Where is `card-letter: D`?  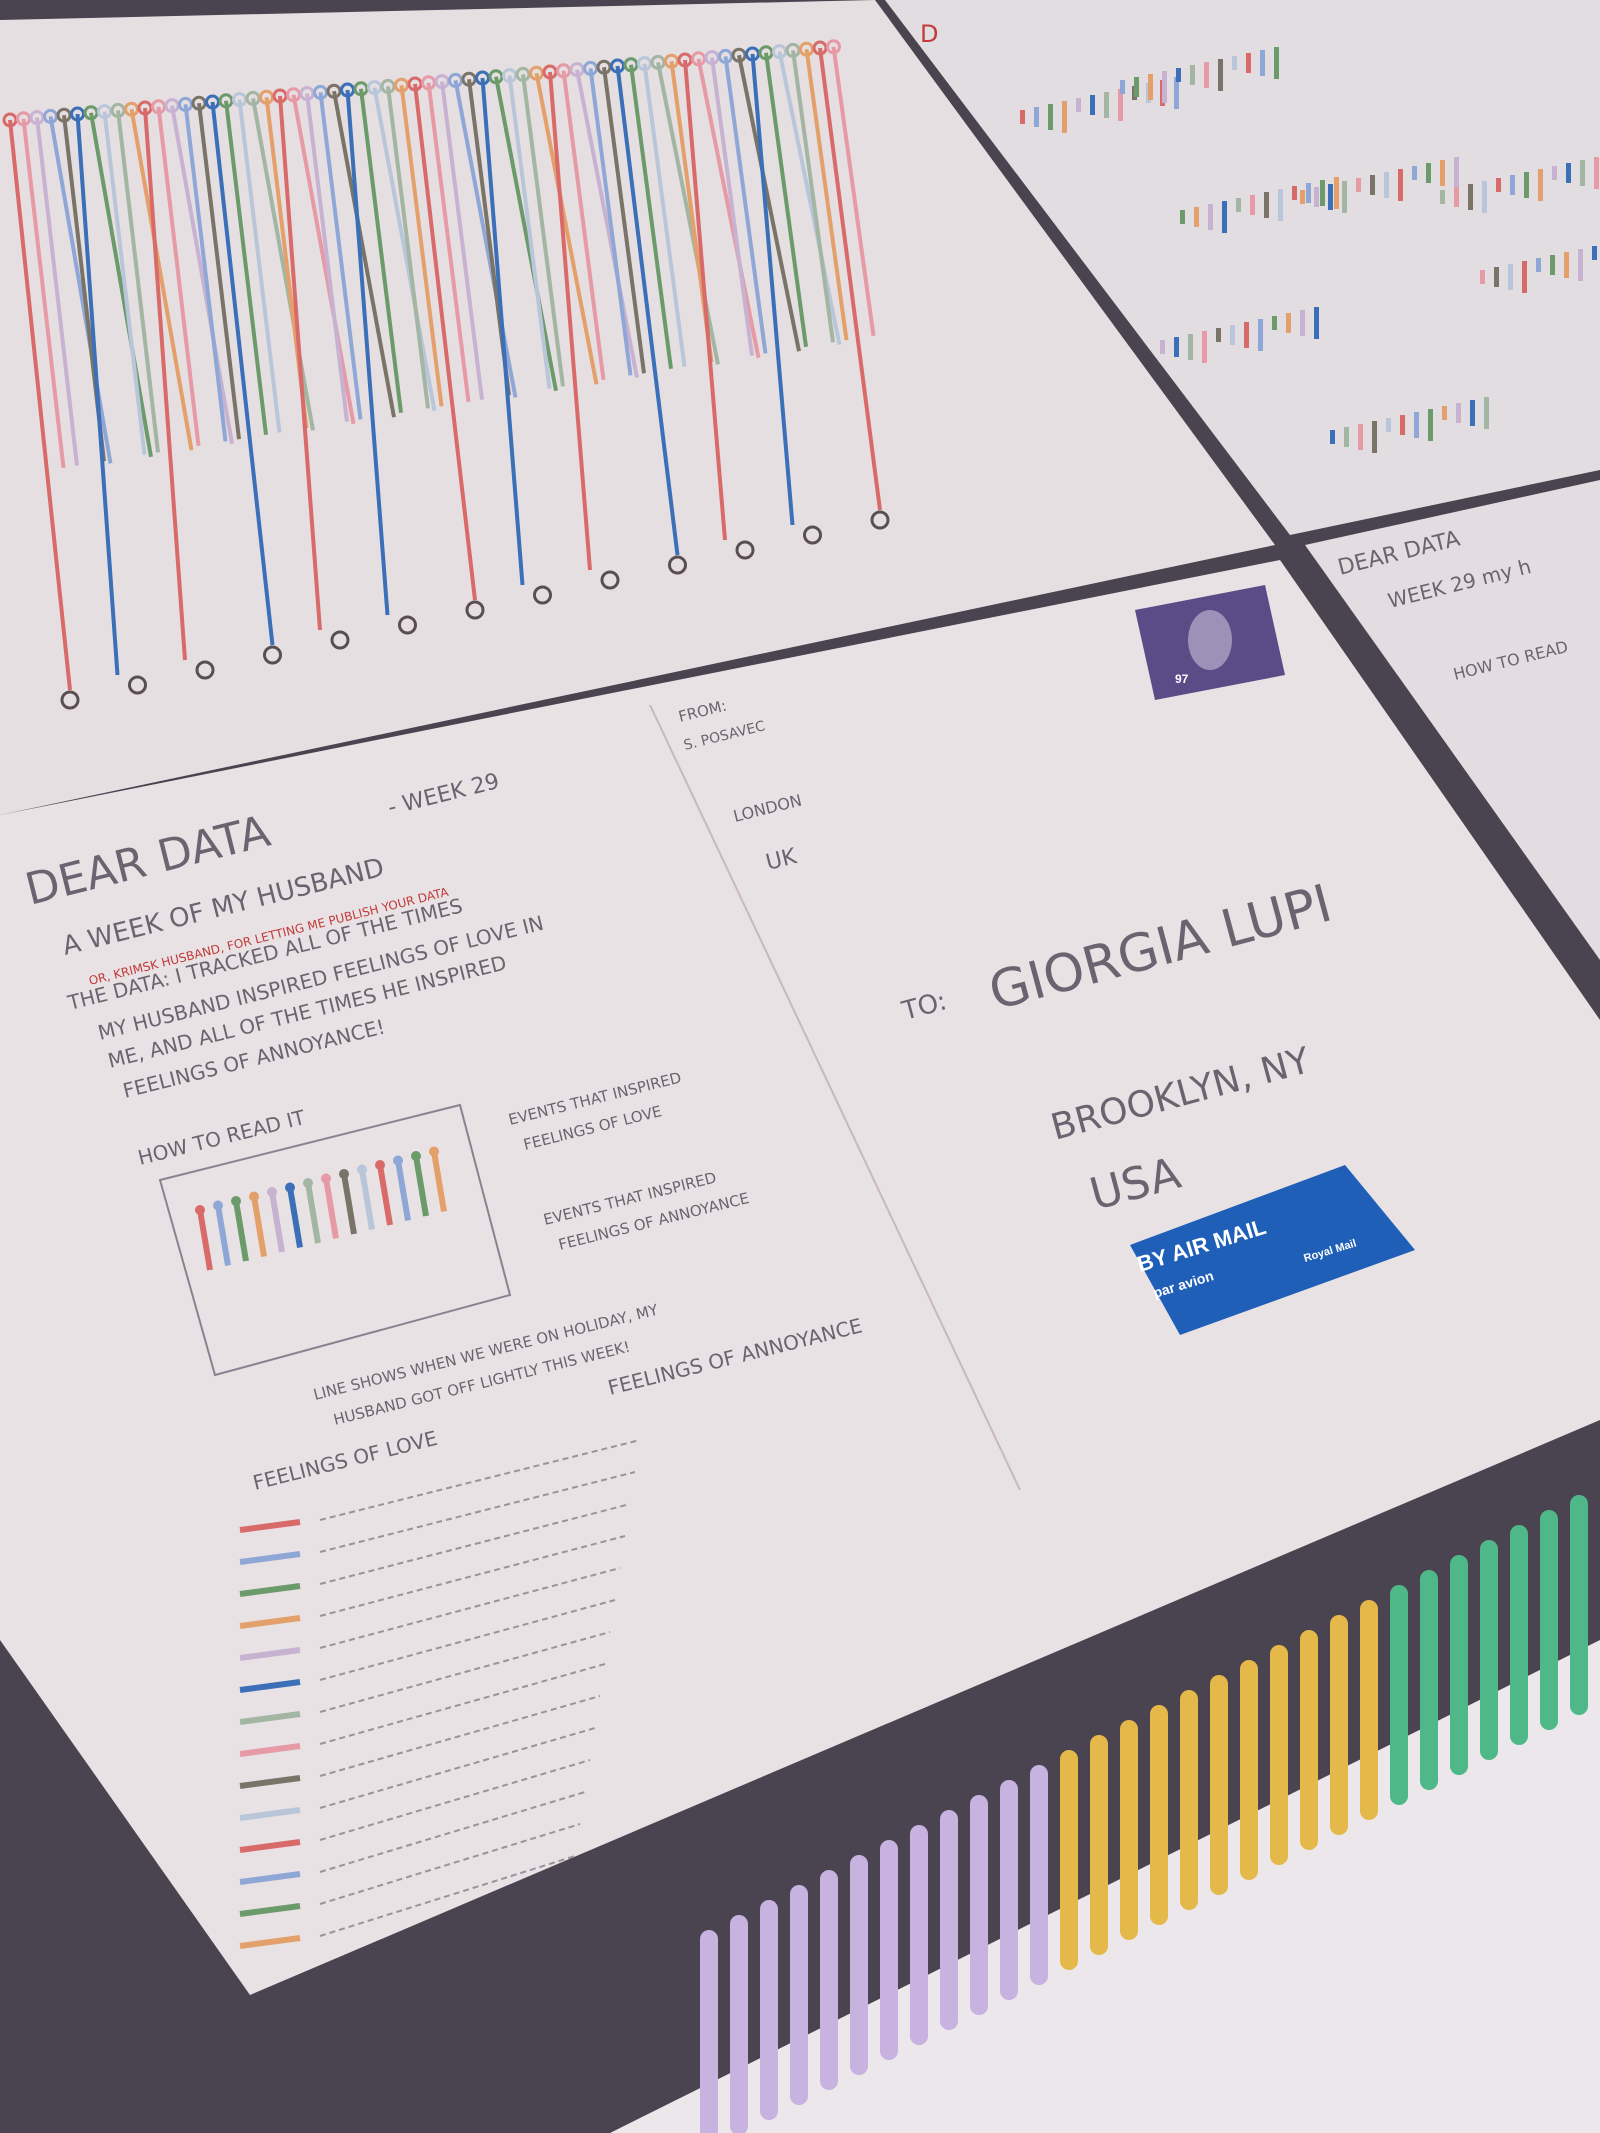
card-letter: D is located at coordinates (929, 34).